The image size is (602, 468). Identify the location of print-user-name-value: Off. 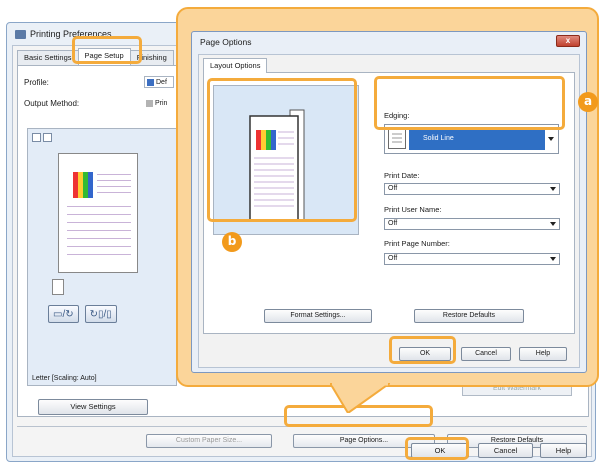
(393, 223).